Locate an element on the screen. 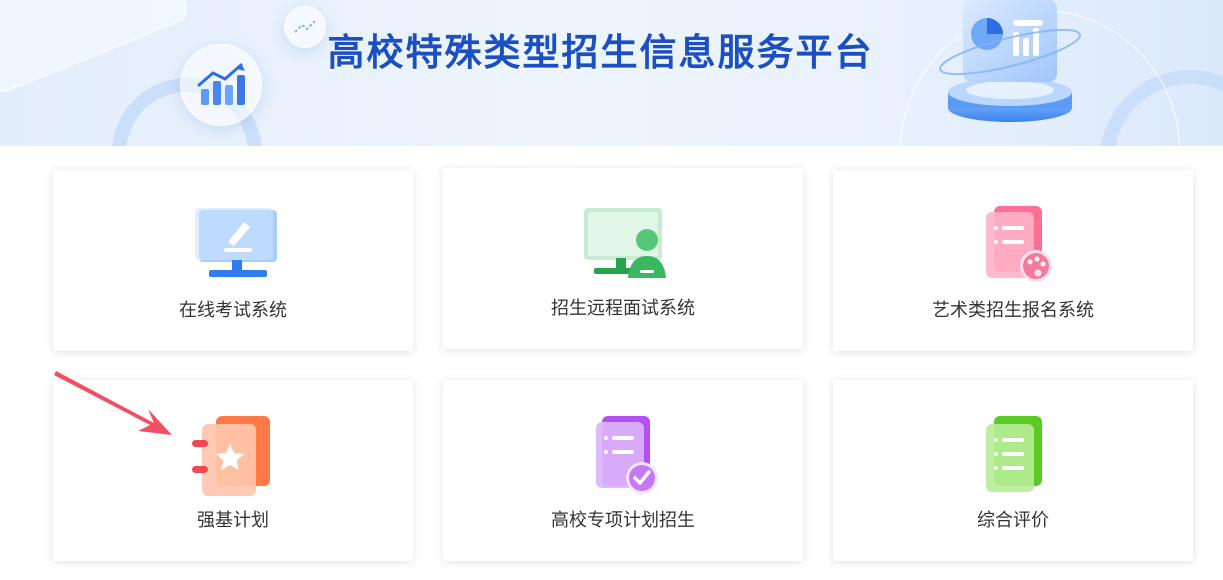  online-exam-system-card: 在线考试系统 is located at coordinates (233, 260).